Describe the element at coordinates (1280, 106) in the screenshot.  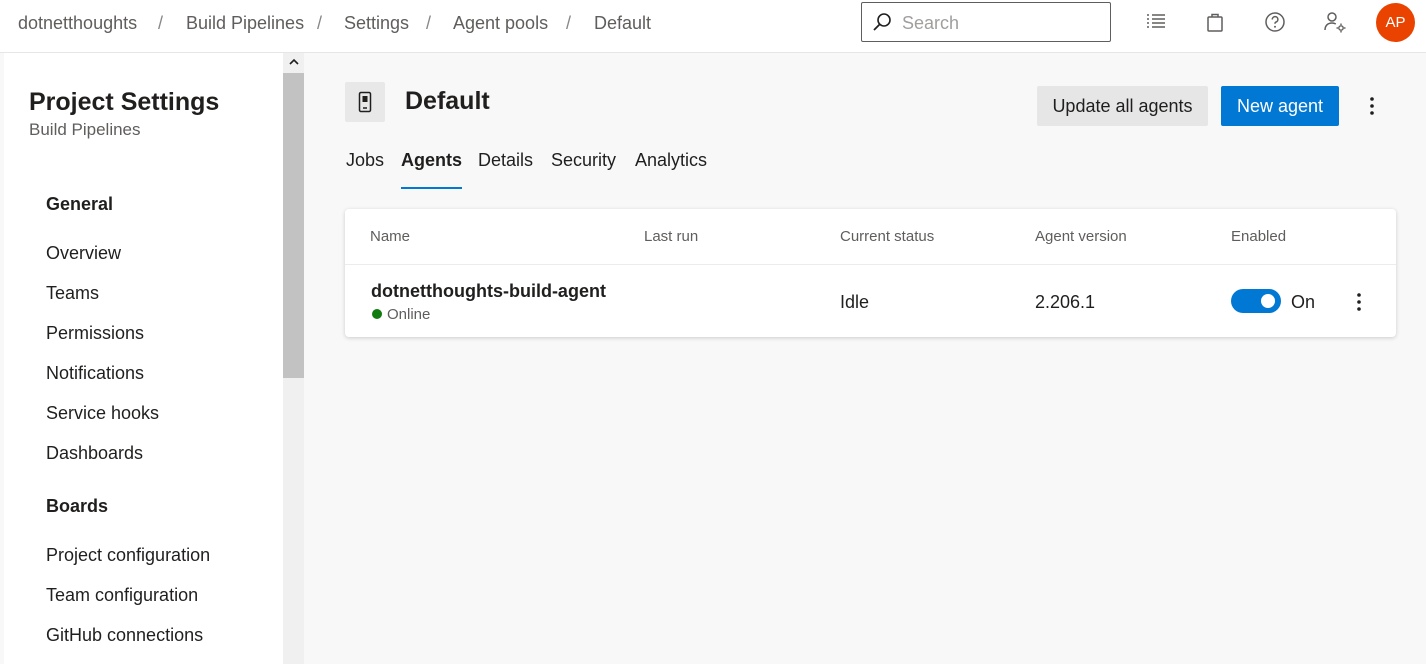
I see `new-agent-button: New agent` at that location.